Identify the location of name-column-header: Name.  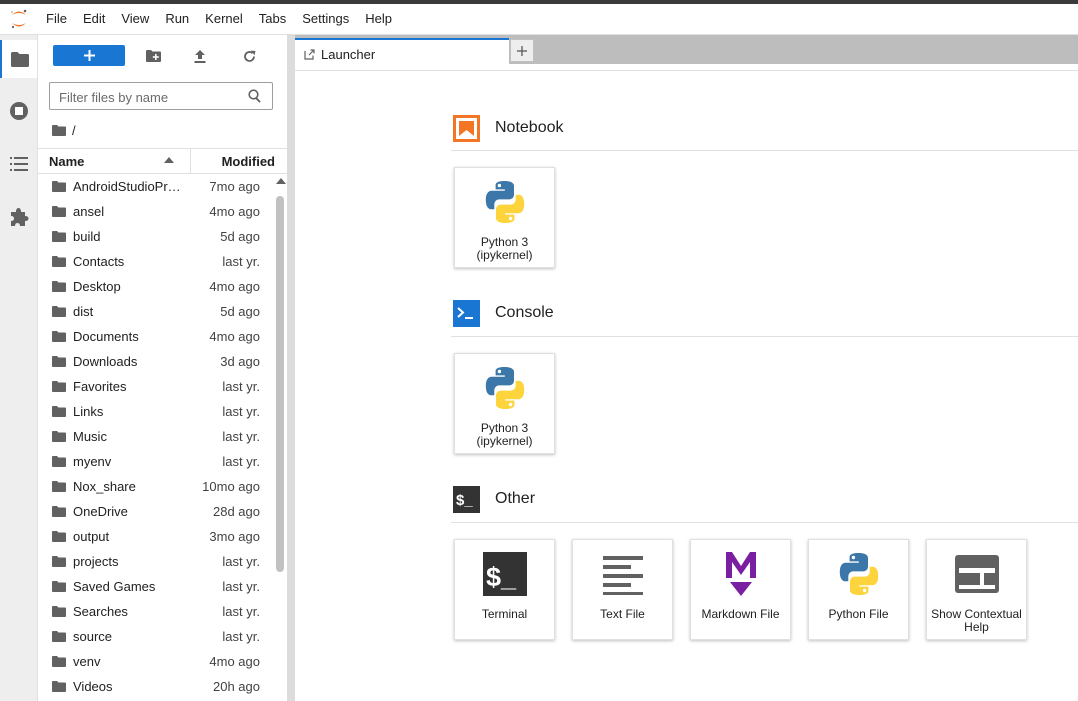
(66, 161).